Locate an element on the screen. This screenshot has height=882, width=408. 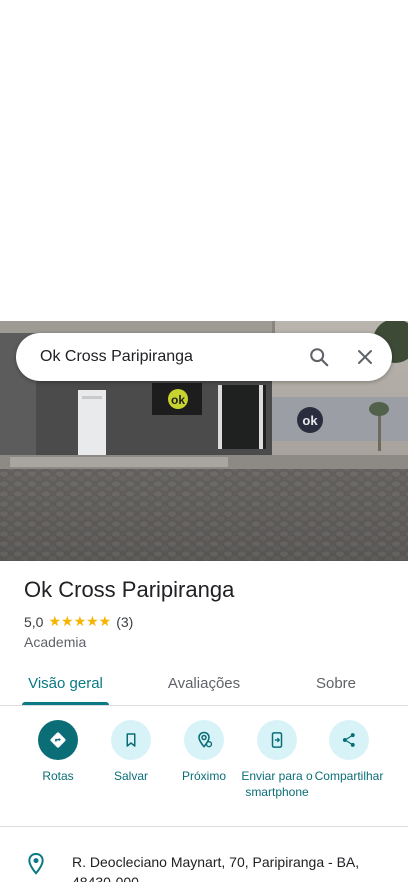
search-query: Ok Cross Paripiranga is located at coordinates (169, 357).